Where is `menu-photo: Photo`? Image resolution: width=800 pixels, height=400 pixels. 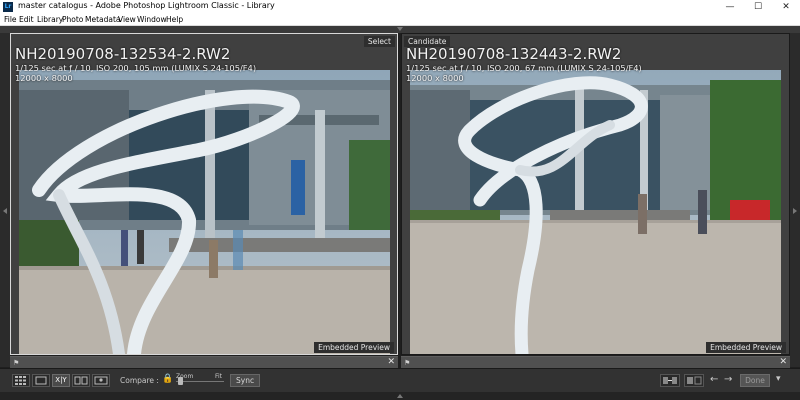
menu-photo: Photo is located at coordinates (72, 19).